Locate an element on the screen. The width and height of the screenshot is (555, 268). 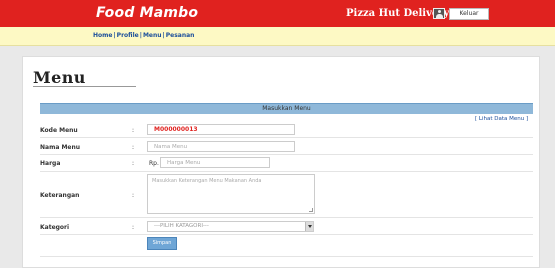
chevron-down-icon is located at coordinates (309, 226).